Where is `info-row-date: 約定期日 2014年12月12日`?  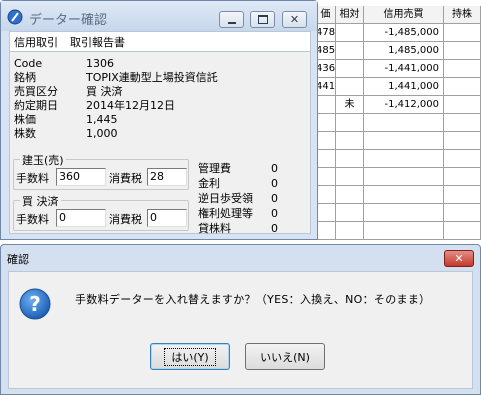 info-row-date: 約定期日 2014年12月12日 is located at coordinates (94, 105).